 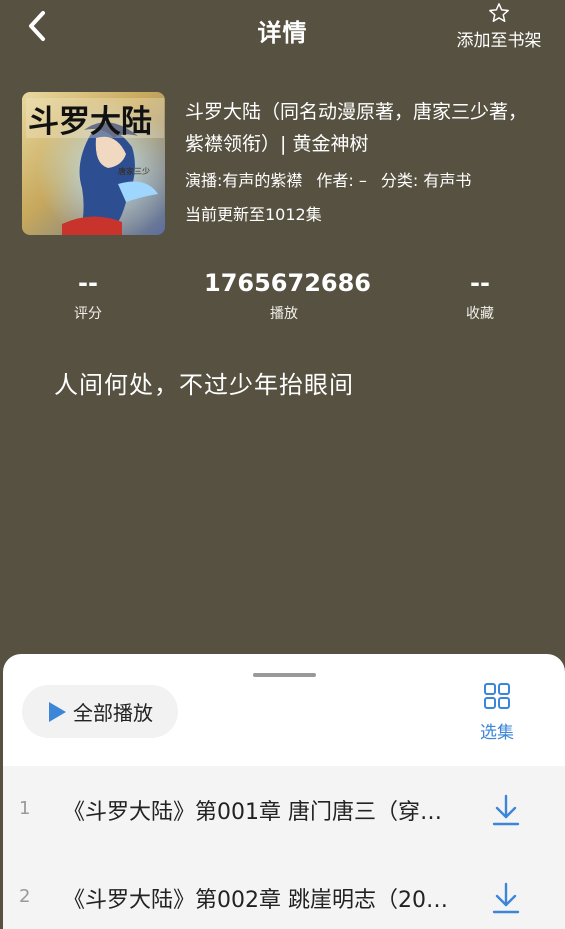 I want to click on book-title: 斗罗大陆（同名动漫原著，唐家三少著，紫襟领衔）| 黄金神树, so click(x=356, y=128).